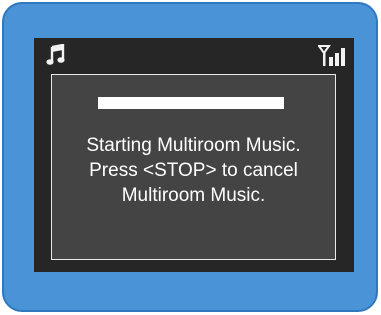  Describe the element at coordinates (194, 55) in the screenshot. I see `status-bar` at that location.